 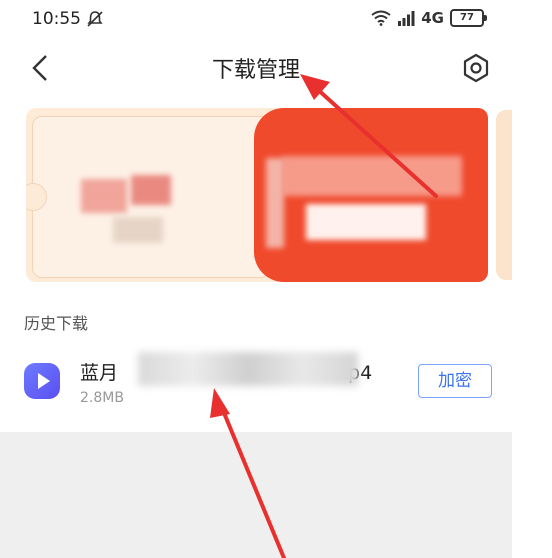 I want to click on header: 下载管理, so click(x=256, y=68).